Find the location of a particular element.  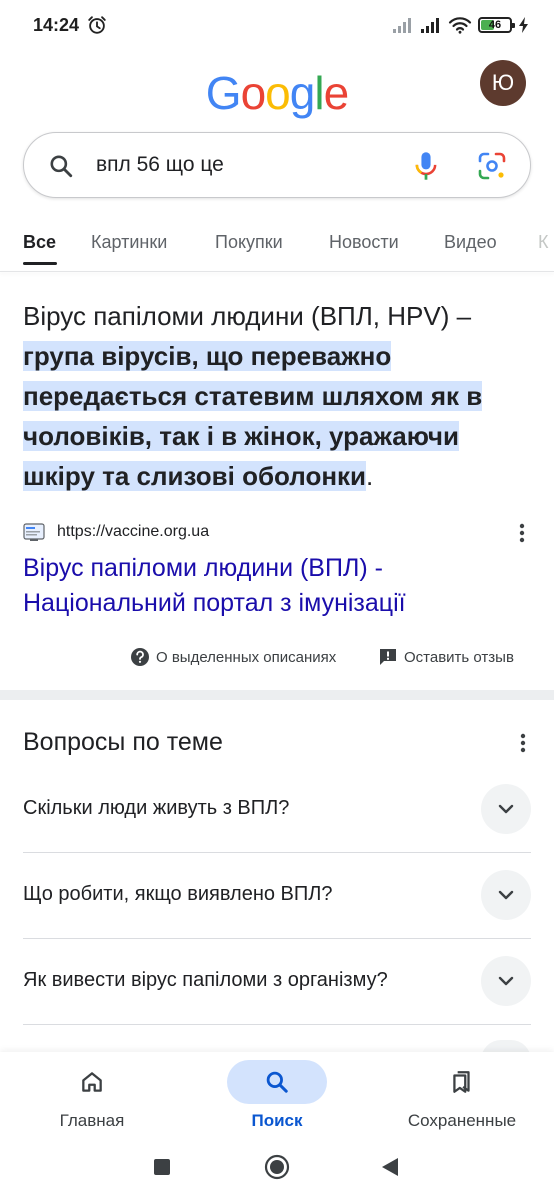

google-lens-icon is located at coordinates (492, 166).